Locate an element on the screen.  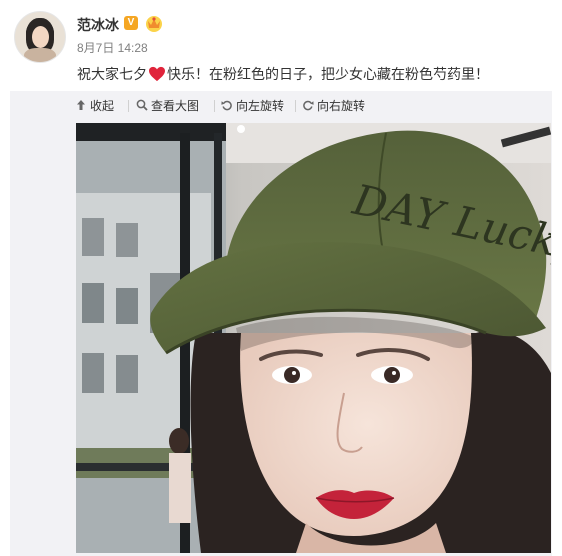
post-timestamp: 8月7日 14:28 is located at coordinates (112, 47).